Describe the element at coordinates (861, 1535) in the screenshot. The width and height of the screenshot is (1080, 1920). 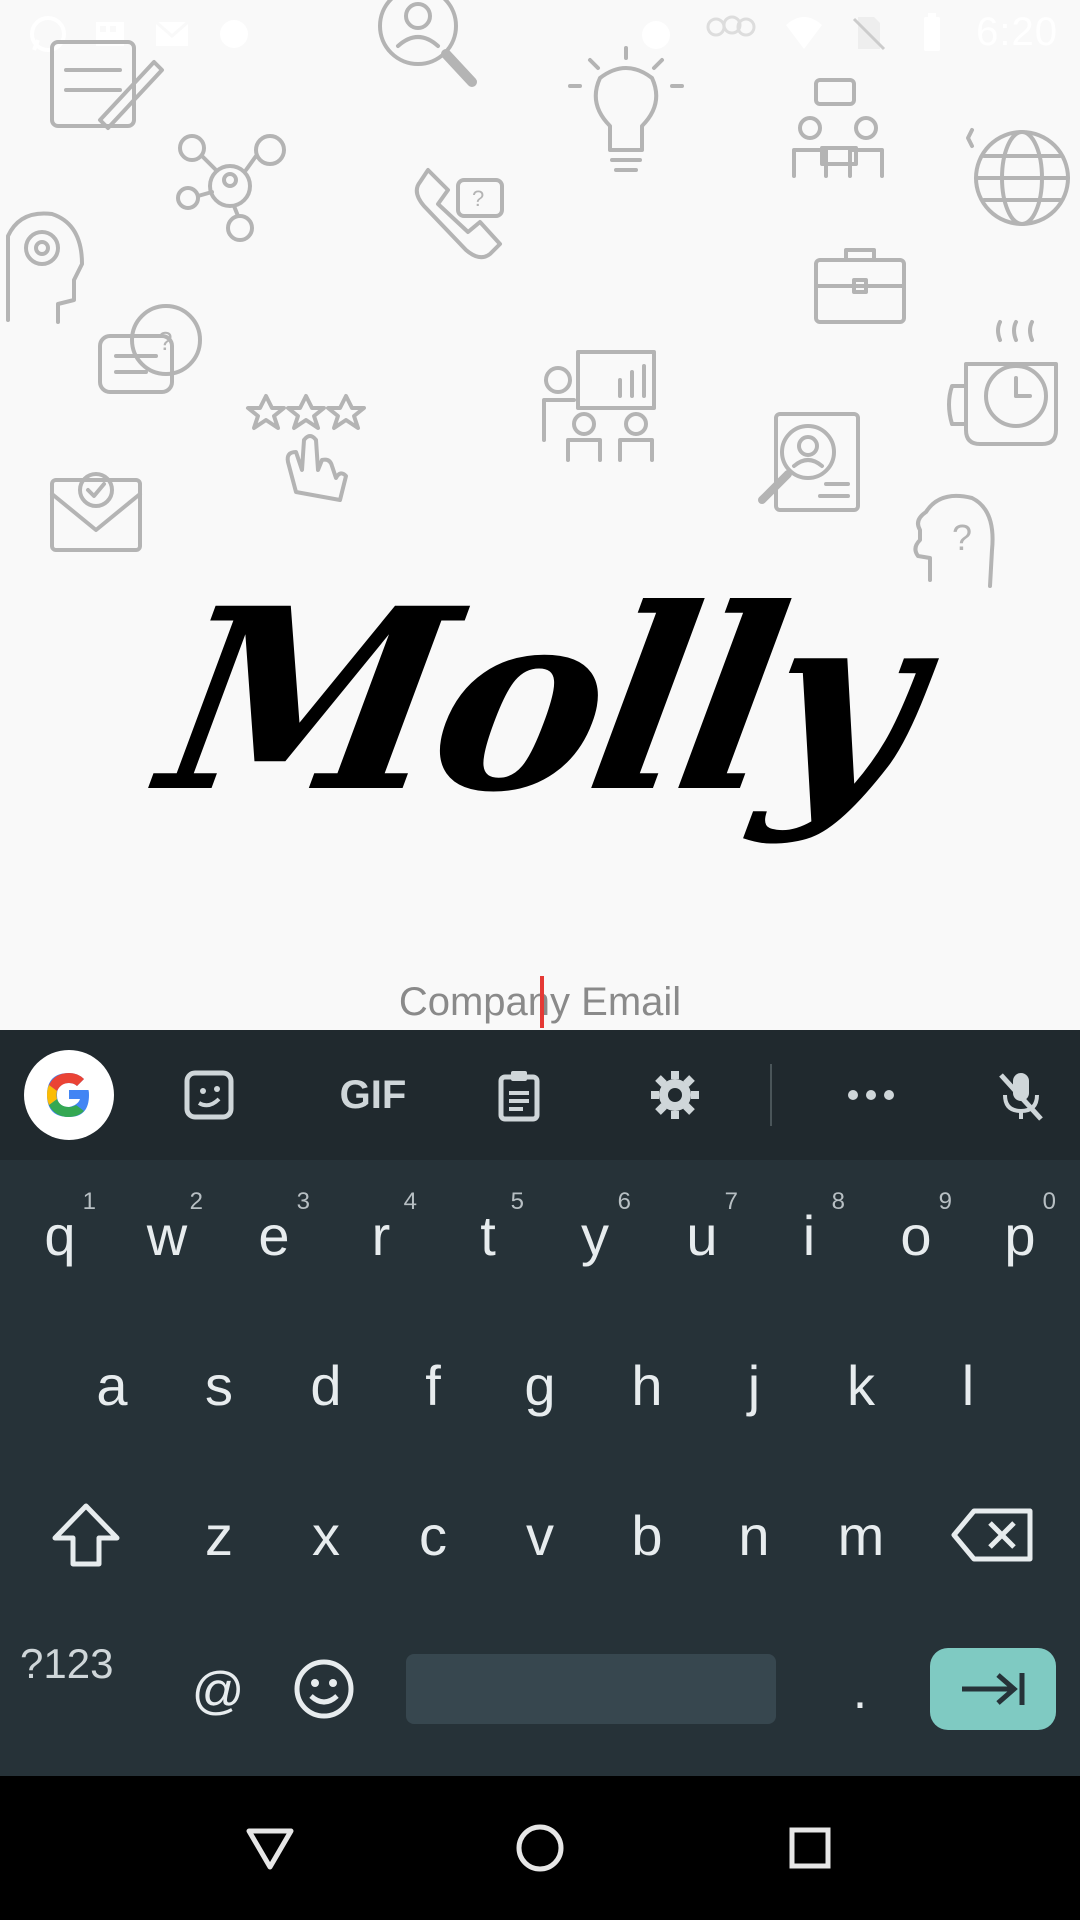
I see `key-m: m` at that location.